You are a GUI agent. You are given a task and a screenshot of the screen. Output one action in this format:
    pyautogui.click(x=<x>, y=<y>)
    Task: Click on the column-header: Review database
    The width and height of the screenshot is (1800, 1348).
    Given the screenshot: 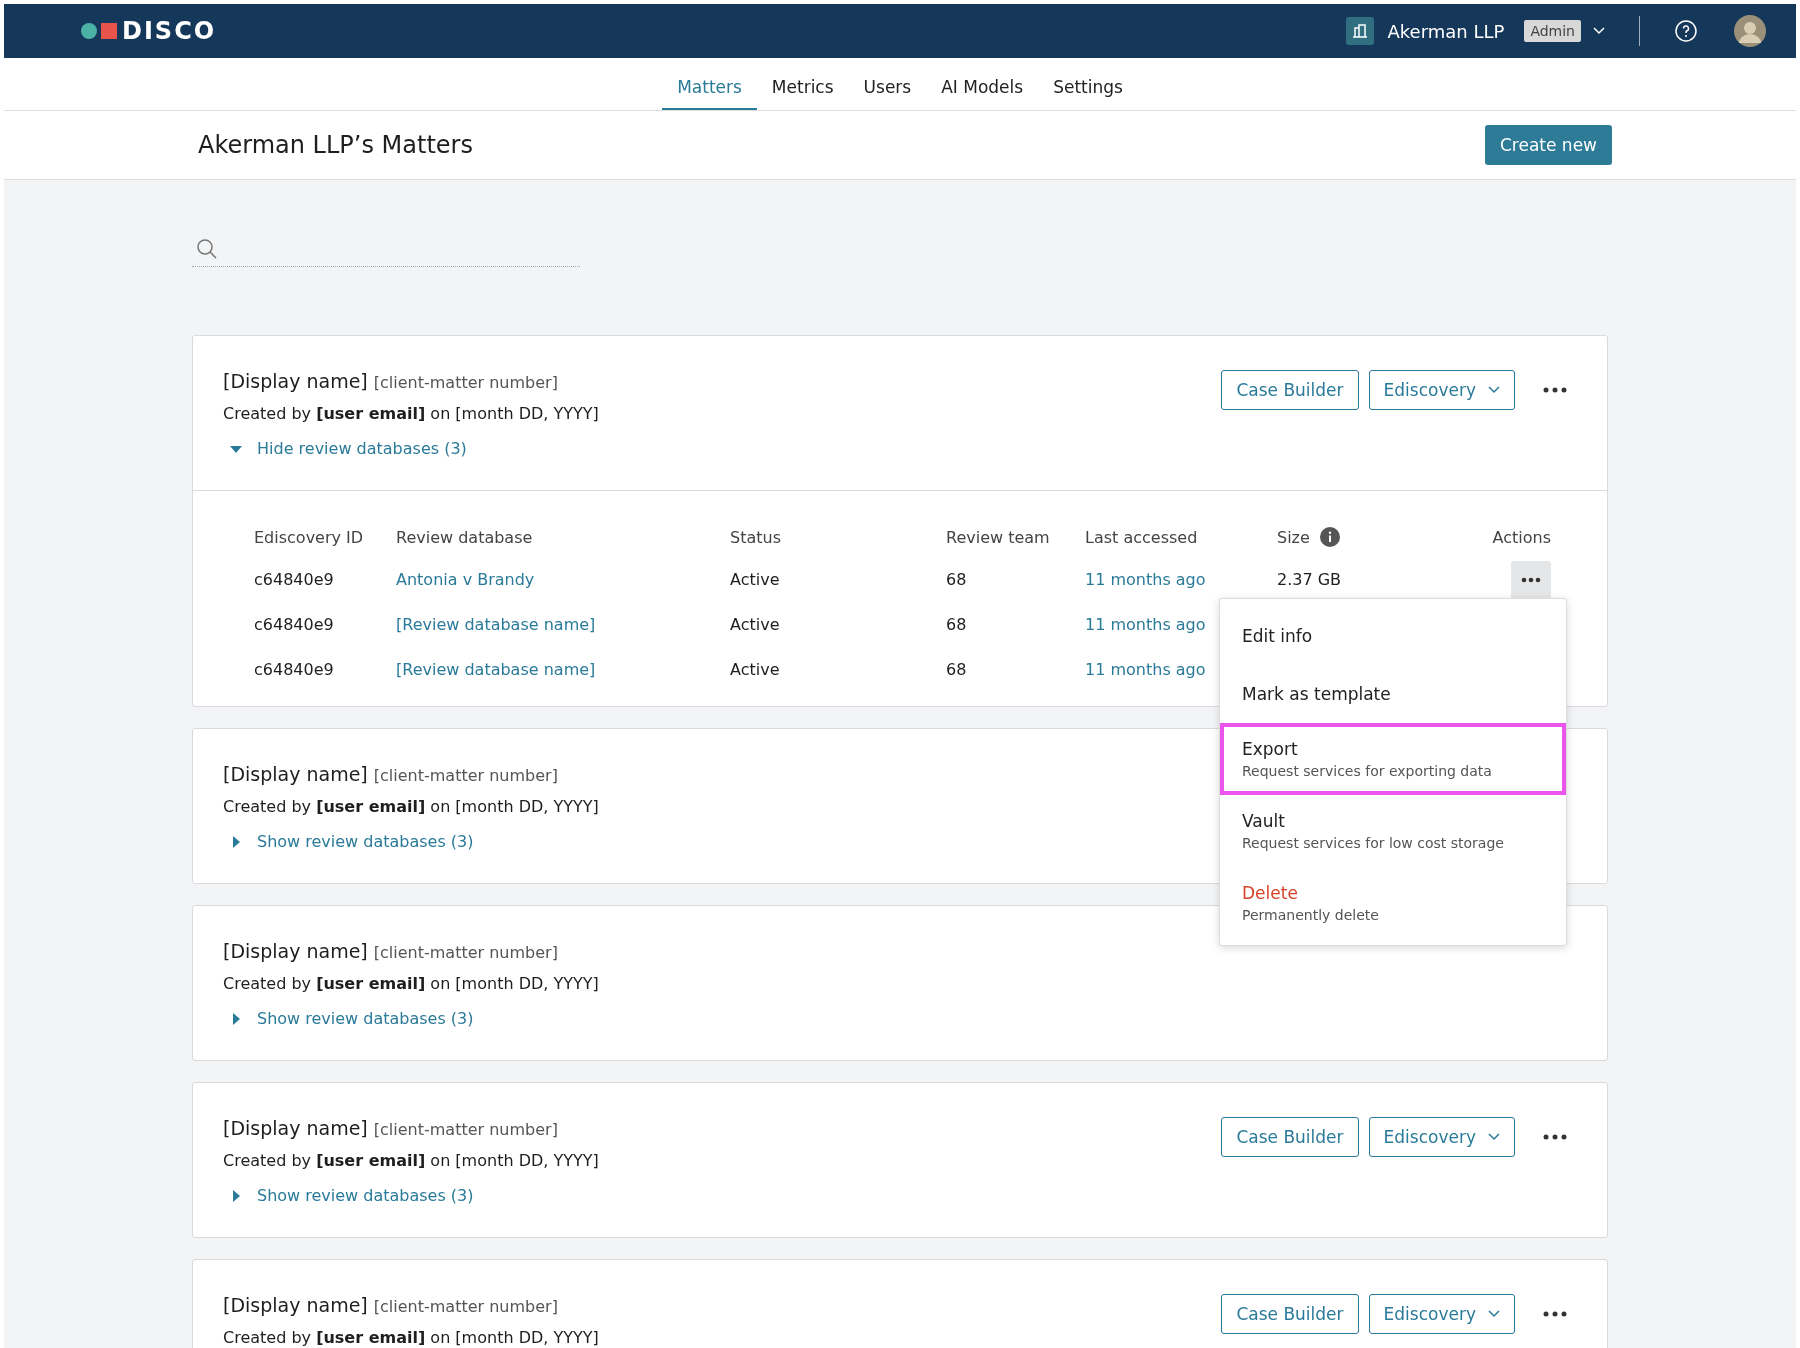 What is the action you would take?
    pyautogui.click(x=464, y=537)
    